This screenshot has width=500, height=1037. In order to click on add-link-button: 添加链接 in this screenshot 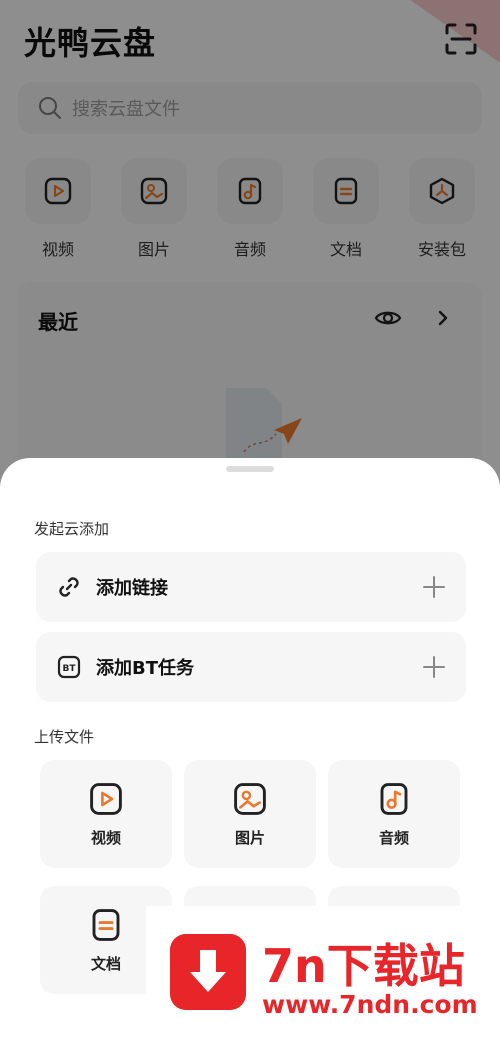, I will do `click(251, 587)`.